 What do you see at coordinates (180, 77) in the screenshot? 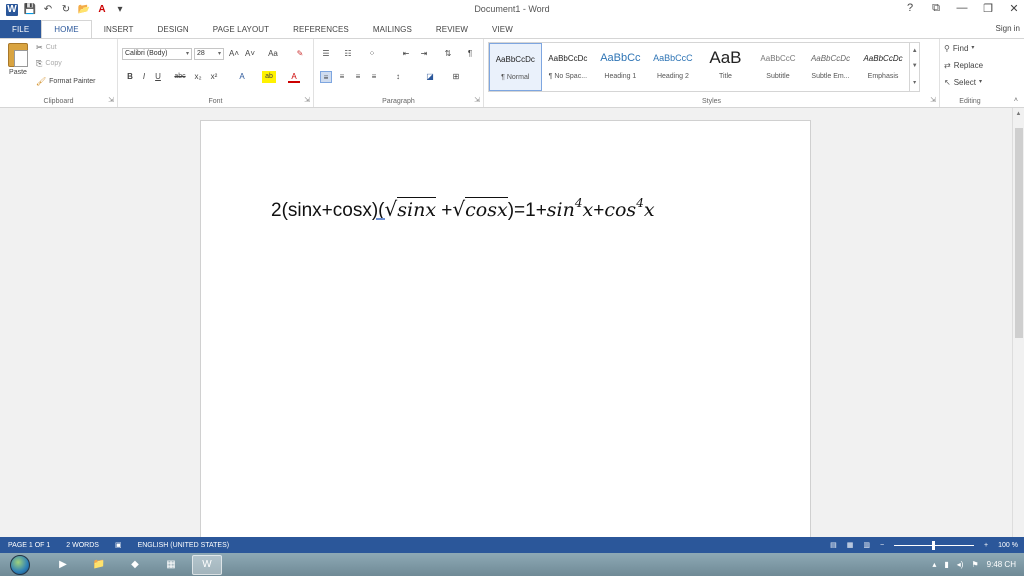
I see `strikethrough-button: abc` at bounding box center [180, 77].